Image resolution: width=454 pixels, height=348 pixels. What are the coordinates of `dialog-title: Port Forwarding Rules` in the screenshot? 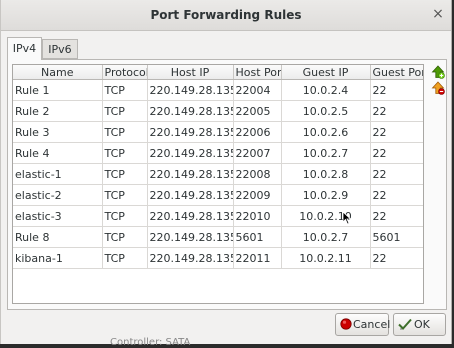 It's located at (226, 15).